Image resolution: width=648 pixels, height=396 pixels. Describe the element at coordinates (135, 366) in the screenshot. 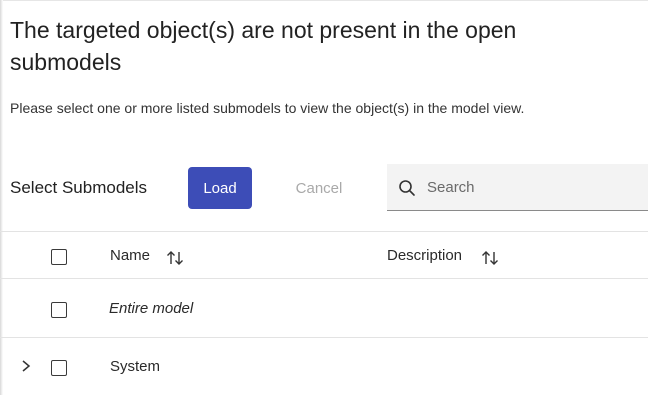

I see `row-name: System` at that location.